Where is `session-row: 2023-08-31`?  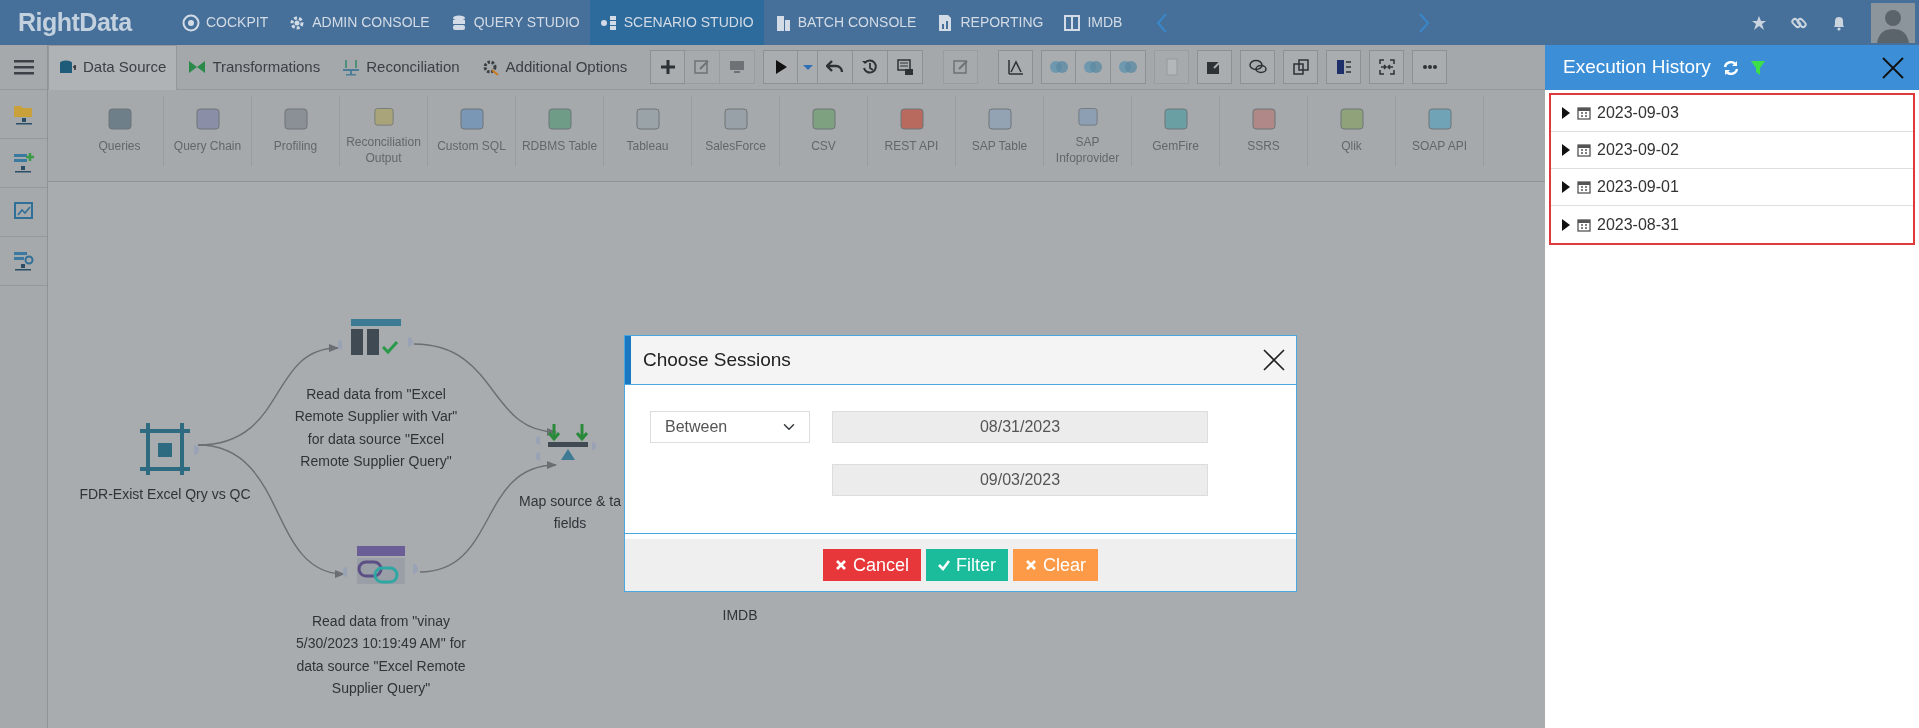 session-row: 2023-08-31 is located at coordinates (1732, 224).